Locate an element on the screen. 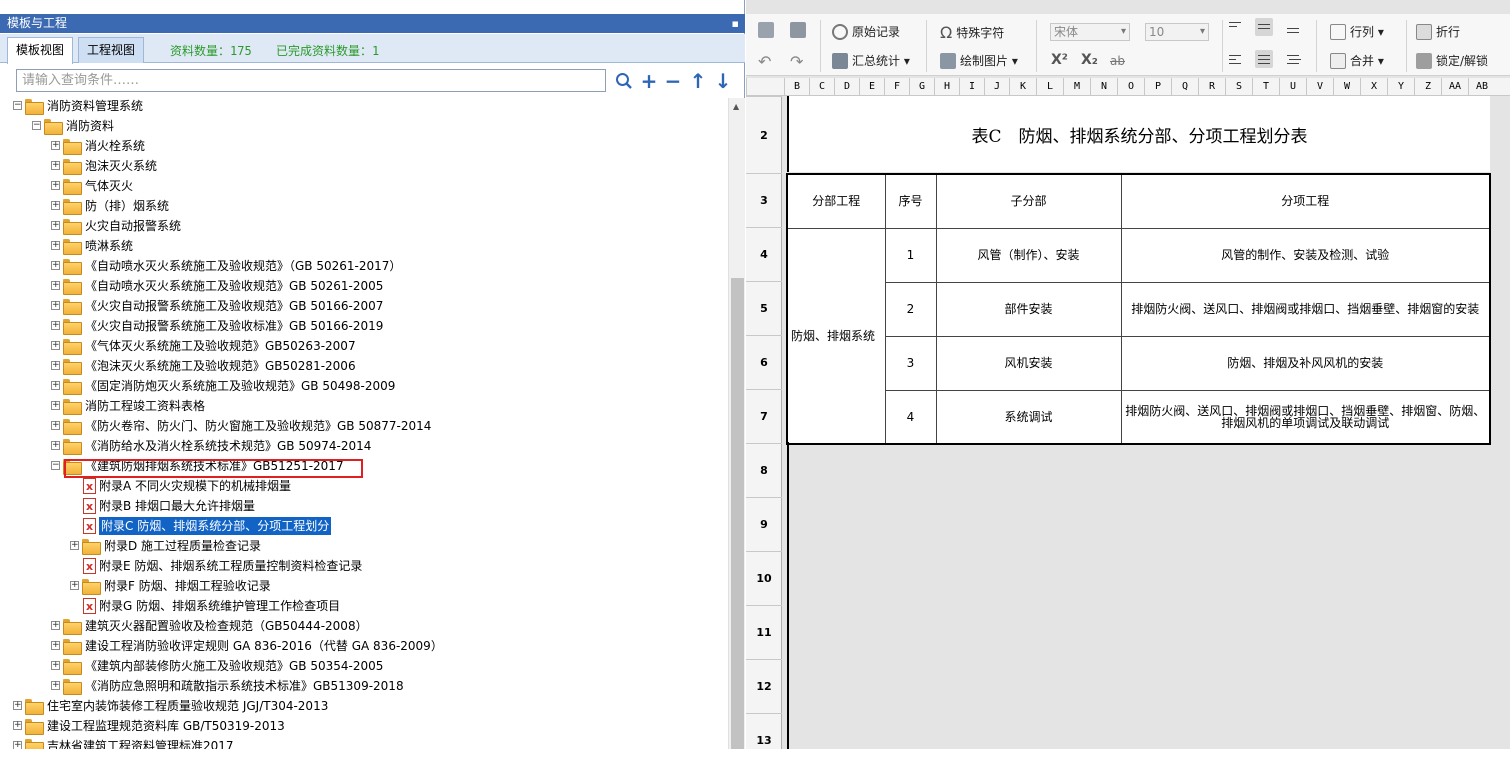  cell-item: 防烟、排烟及补风风机的安装 is located at coordinates (1305, 363).